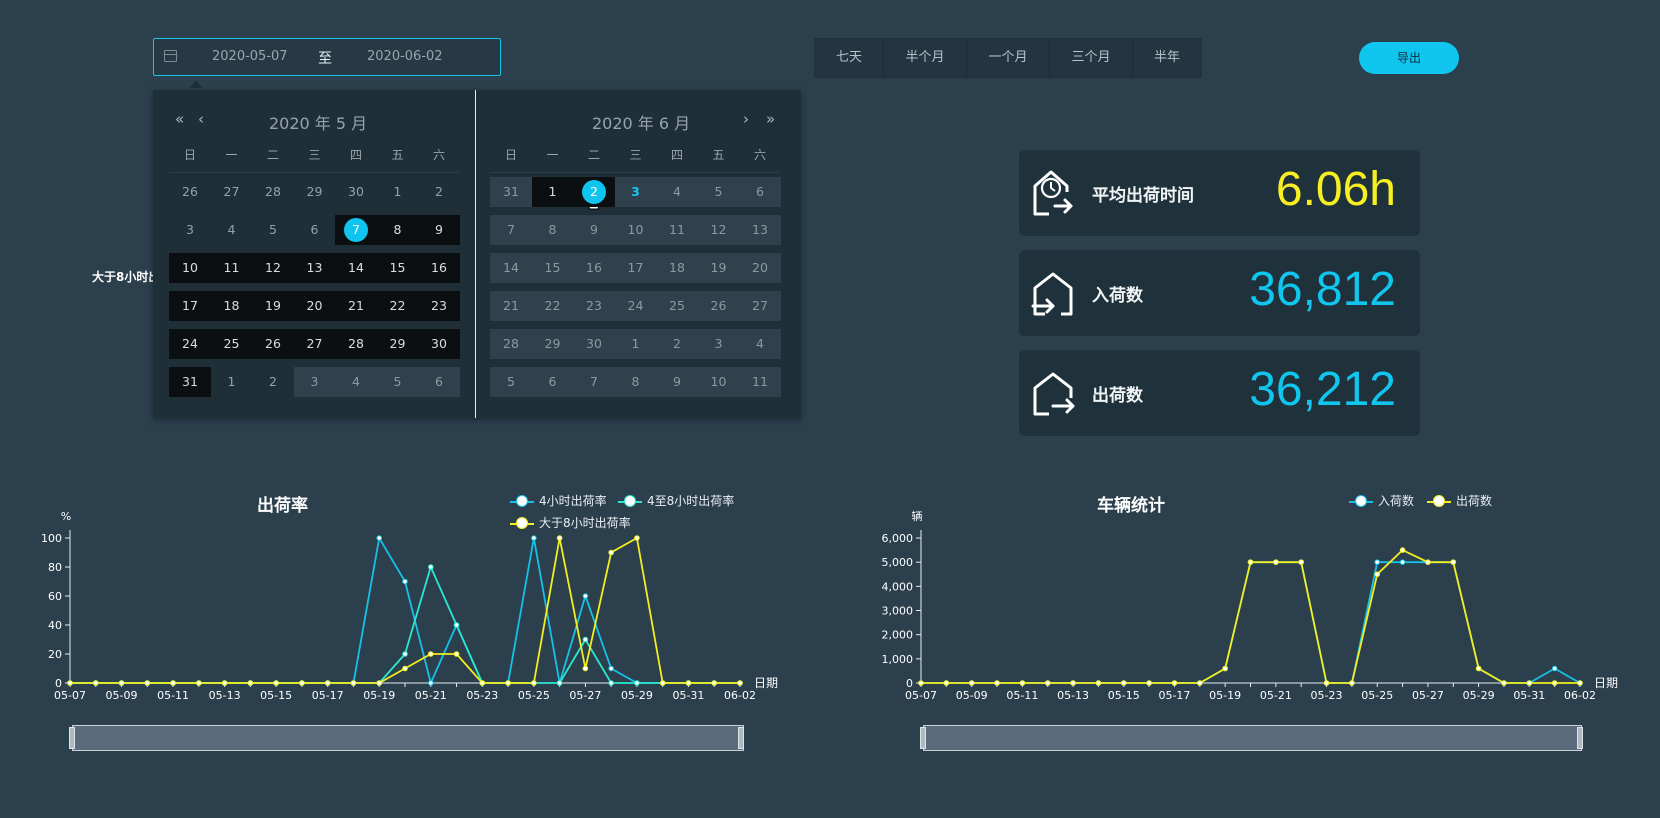 The image size is (1660, 818). What do you see at coordinates (397, 268) in the screenshot?
I see `calendar-day: 15` at bounding box center [397, 268].